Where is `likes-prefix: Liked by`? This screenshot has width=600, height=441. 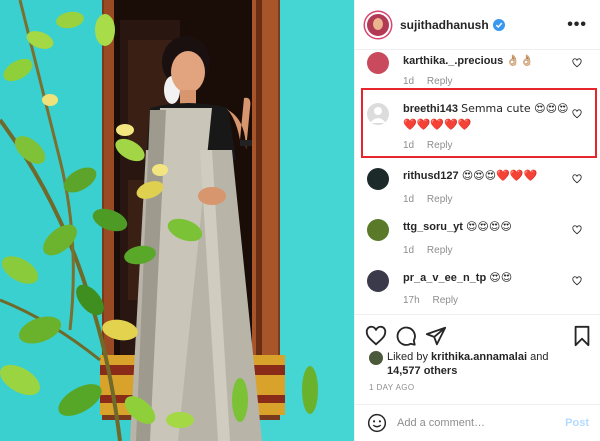 likes-prefix: Liked by is located at coordinates (407, 357).